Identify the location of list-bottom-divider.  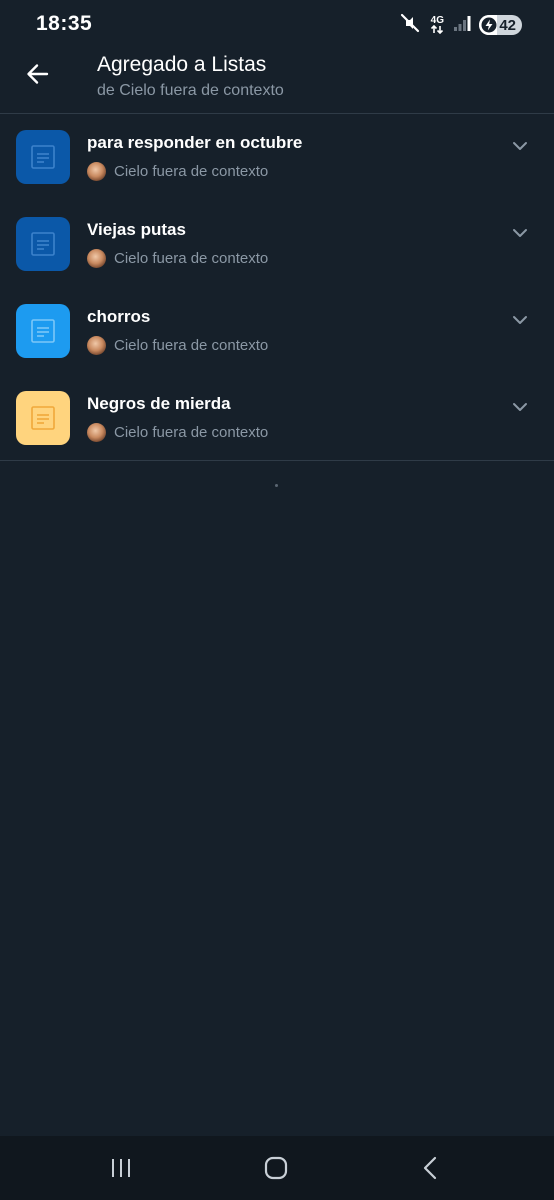
(277, 460).